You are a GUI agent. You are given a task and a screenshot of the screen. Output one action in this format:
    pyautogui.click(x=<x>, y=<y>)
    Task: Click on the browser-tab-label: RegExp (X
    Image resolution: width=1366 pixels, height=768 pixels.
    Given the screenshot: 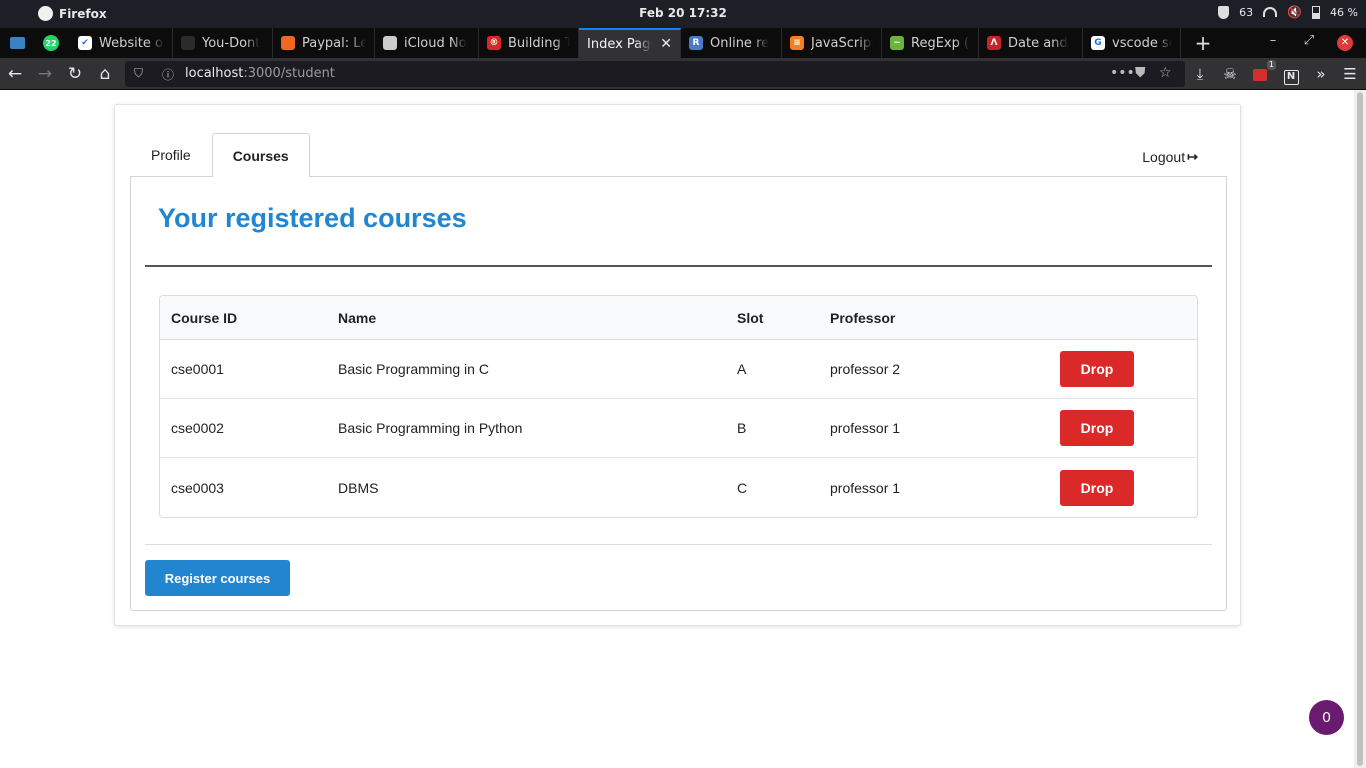 What is the action you would take?
    pyautogui.click(x=940, y=43)
    